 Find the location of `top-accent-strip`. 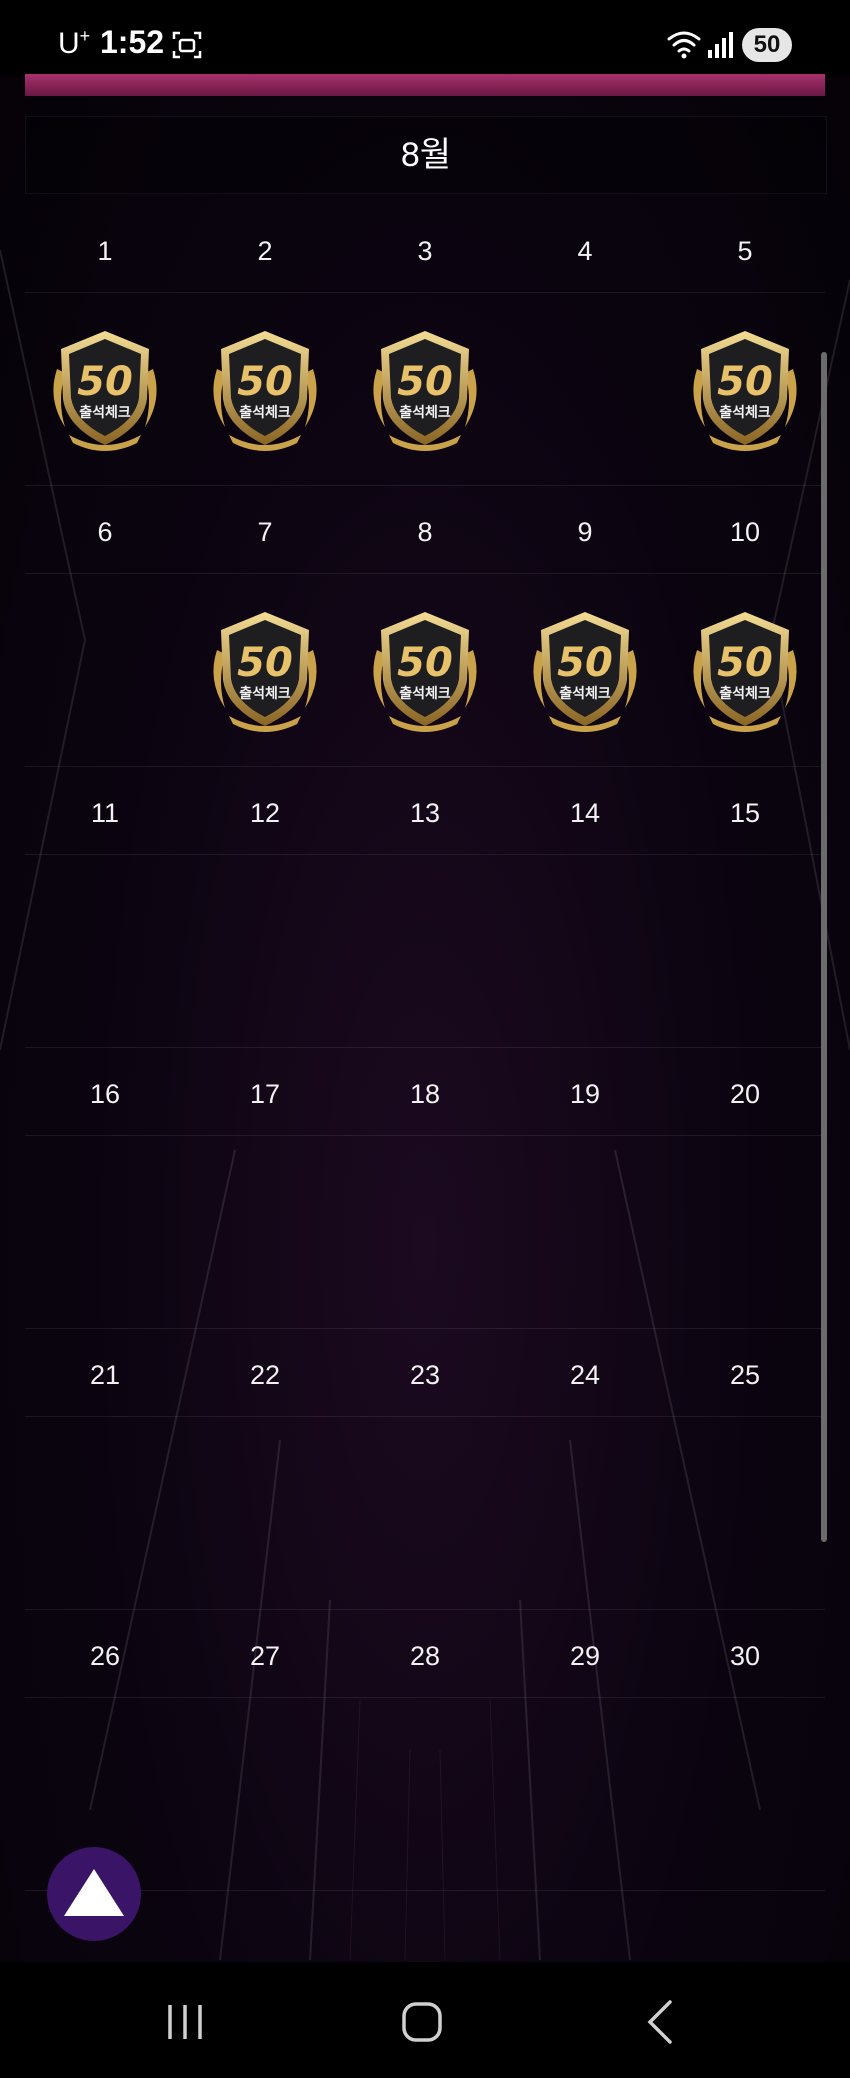

top-accent-strip is located at coordinates (425, 85).